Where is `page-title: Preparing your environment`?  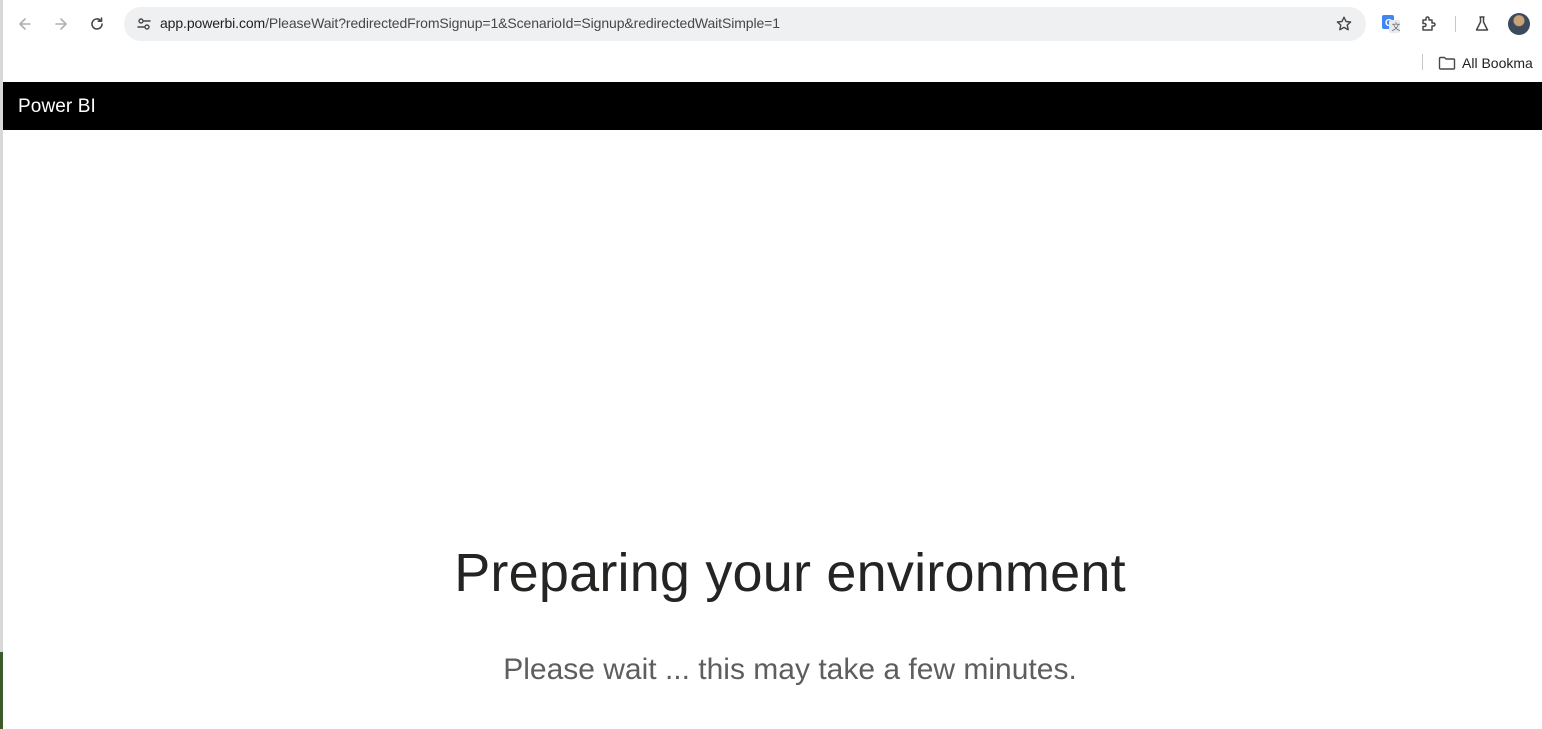
page-title: Preparing your environment is located at coordinates (790, 573).